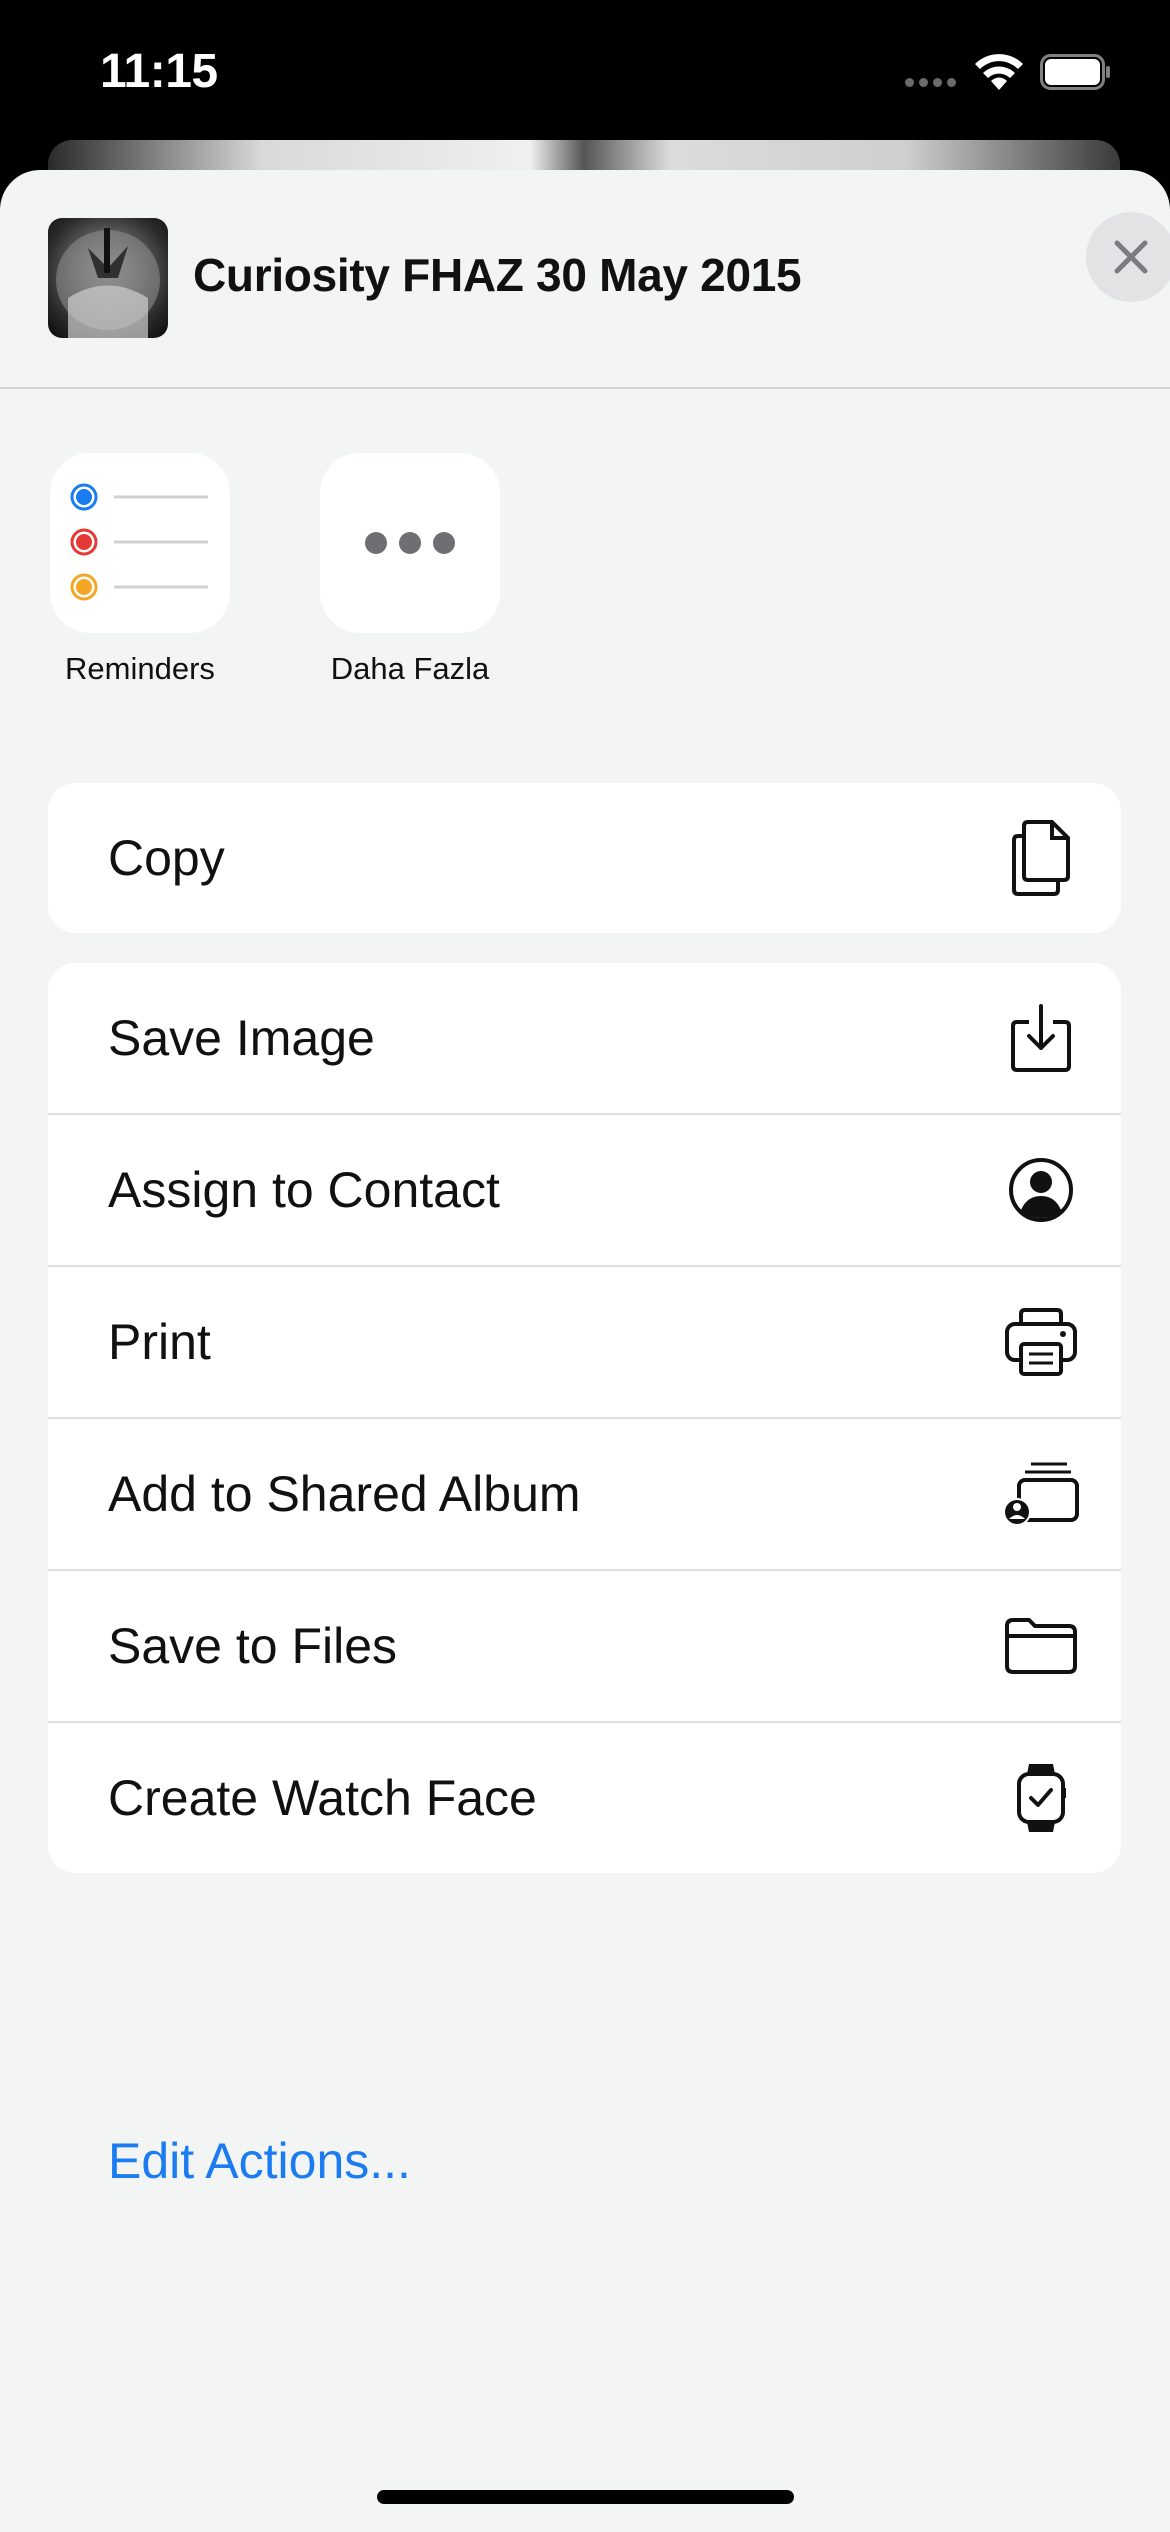 The image size is (1170, 2532). I want to click on action-copy: Copy, so click(584, 858).